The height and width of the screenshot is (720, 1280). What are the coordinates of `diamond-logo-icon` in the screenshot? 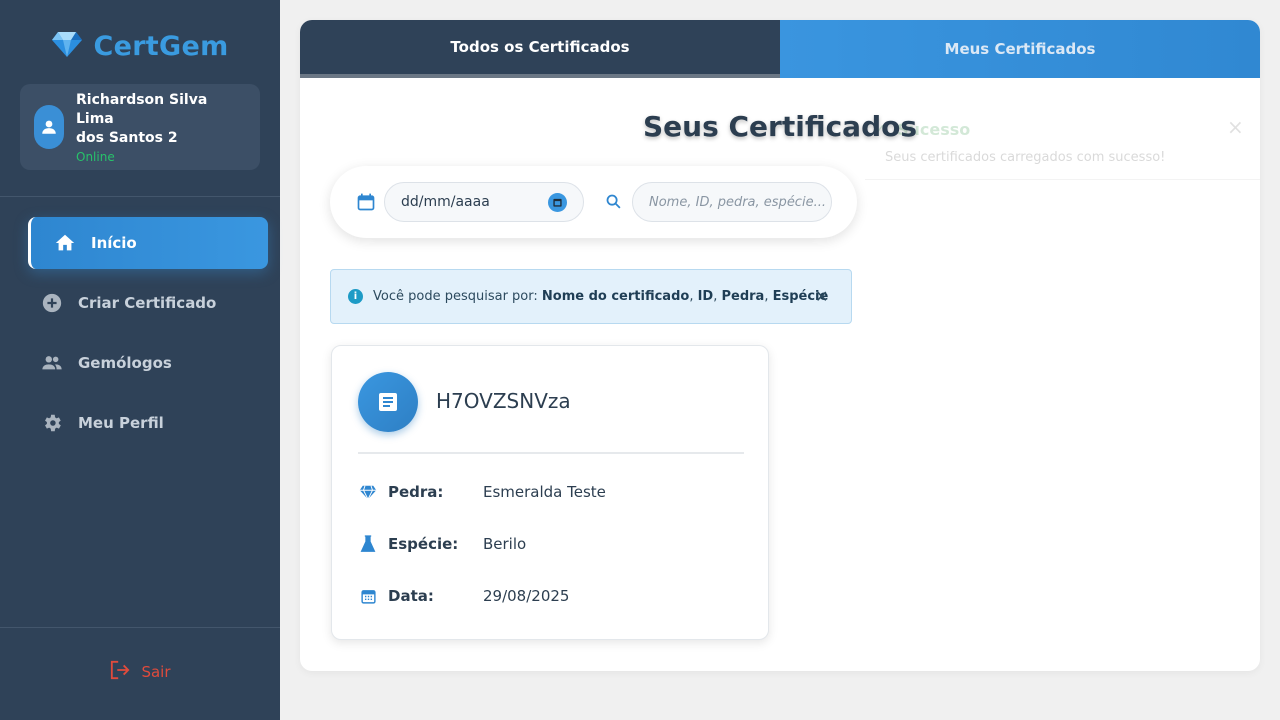 It's located at (67, 46).